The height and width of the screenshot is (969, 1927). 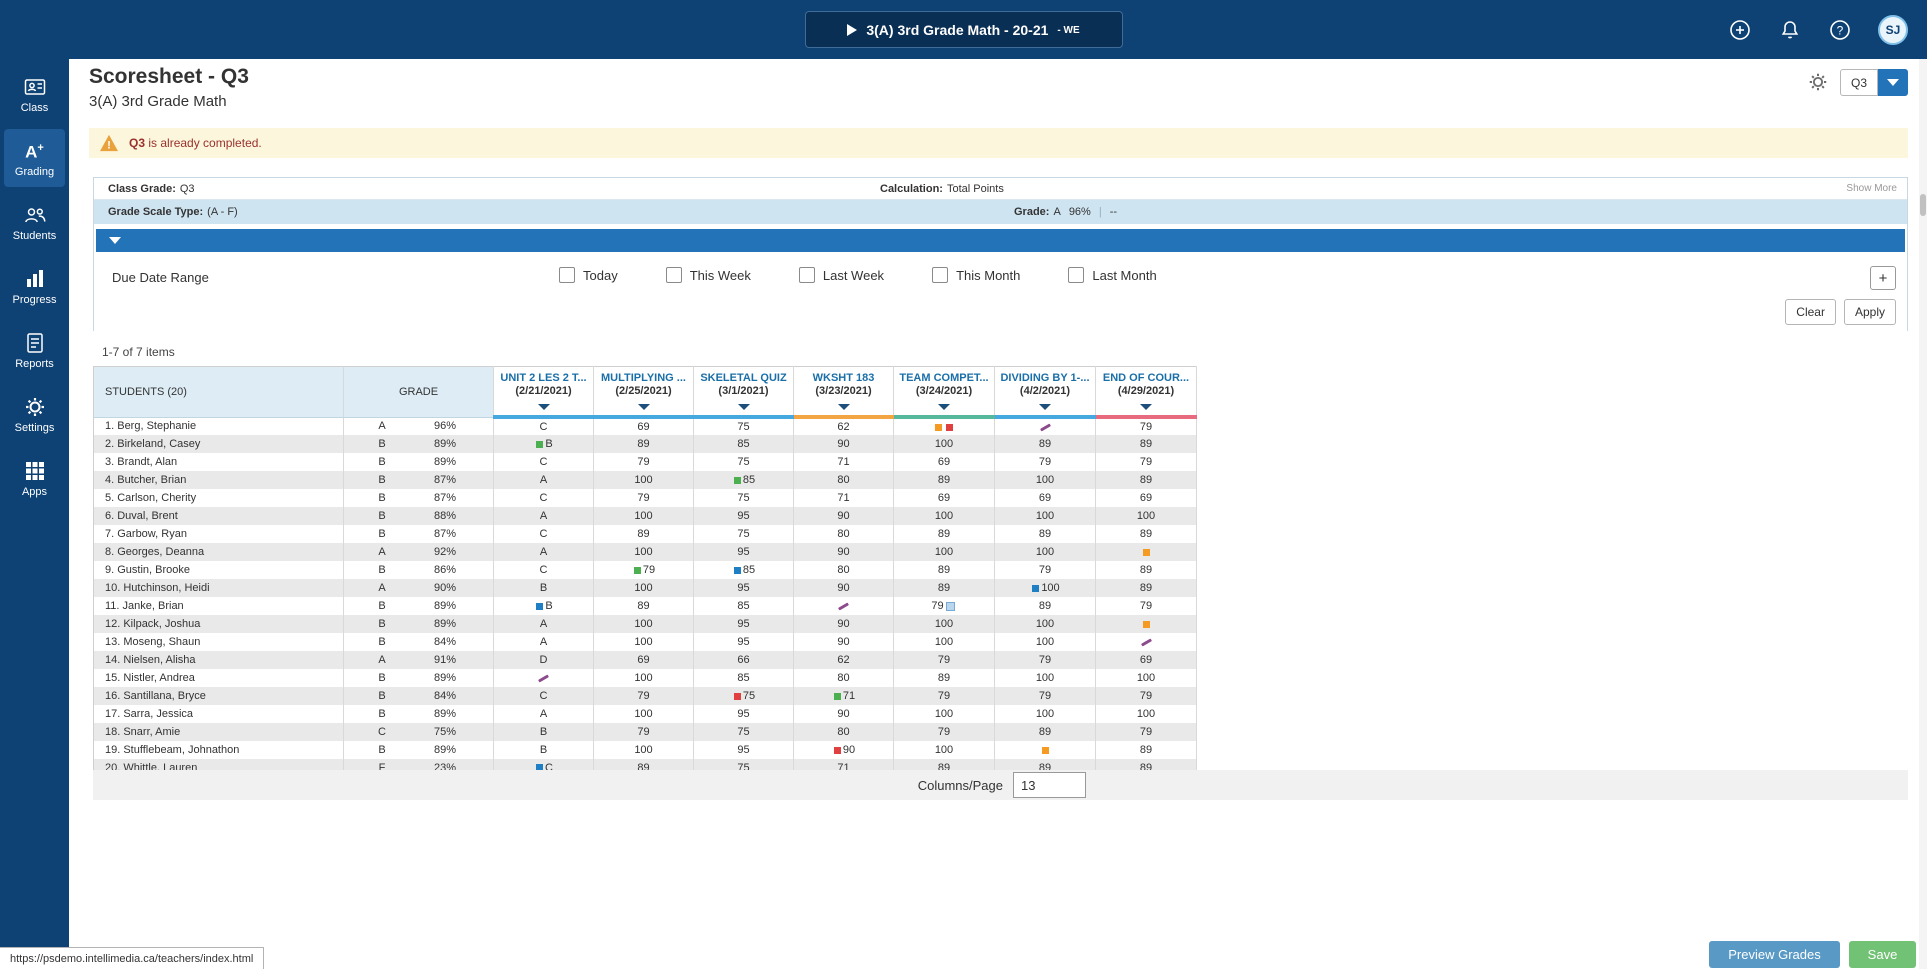 I want to click on assignment-name: SKELETAL QUIZ, so click(x=743, y=378).